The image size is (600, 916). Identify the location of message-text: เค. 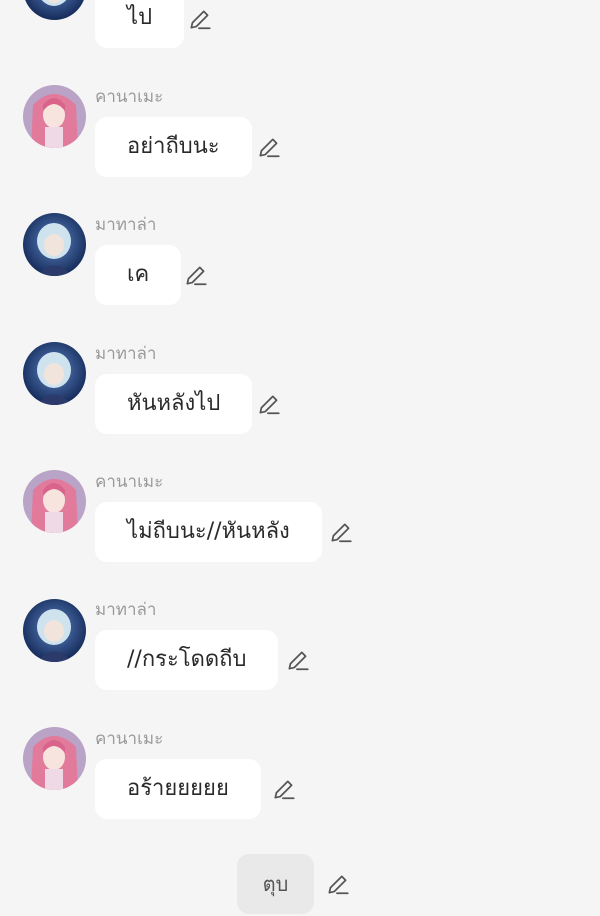
(138, 274).